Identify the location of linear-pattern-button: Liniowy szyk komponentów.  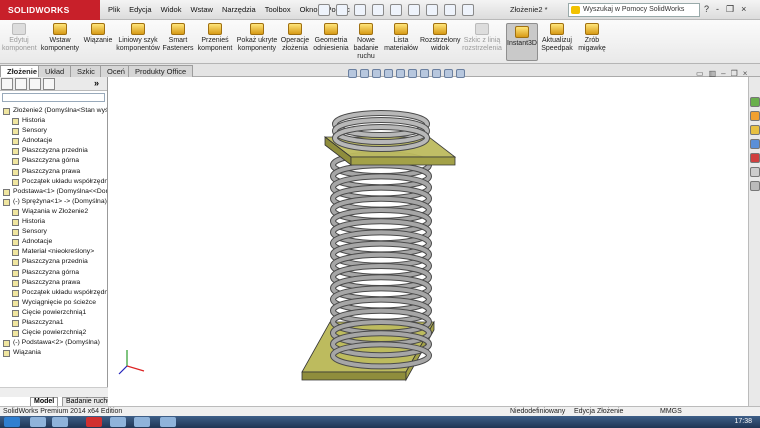
(138, 38).